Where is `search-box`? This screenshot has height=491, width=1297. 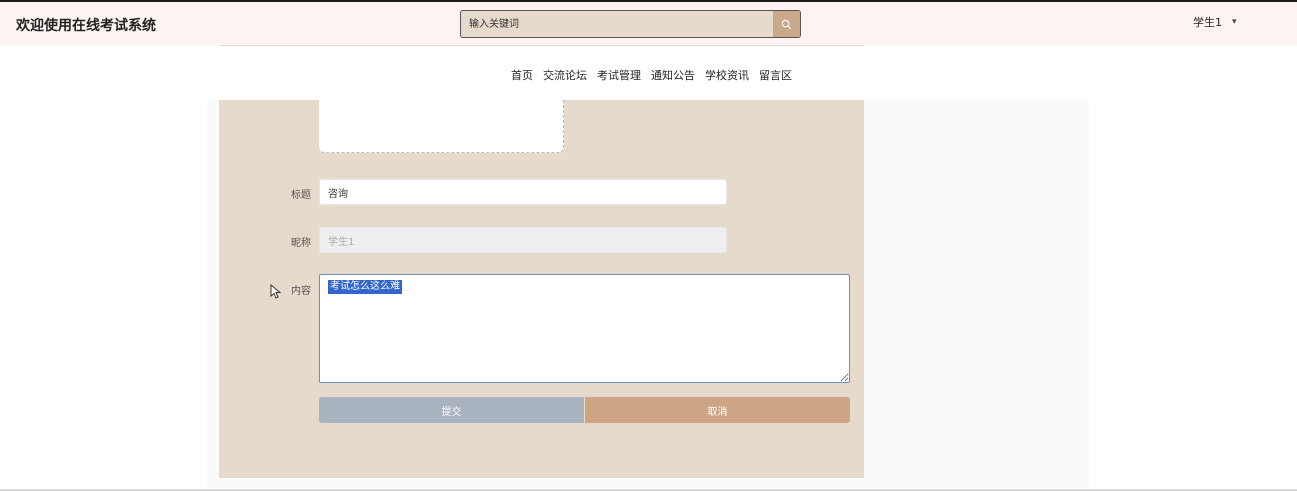 search-box is located at coordinates (630, 24).